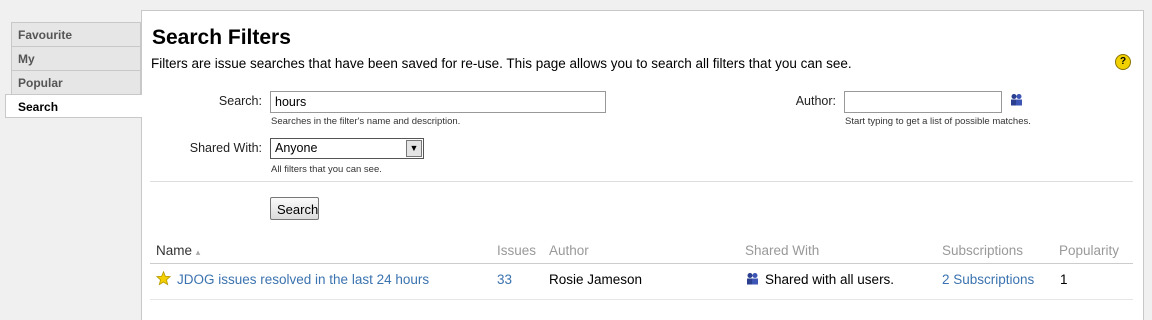 The width and height of the screenshot is (1152, 320). I want to click on tab-search: Search, so click(73, 106).